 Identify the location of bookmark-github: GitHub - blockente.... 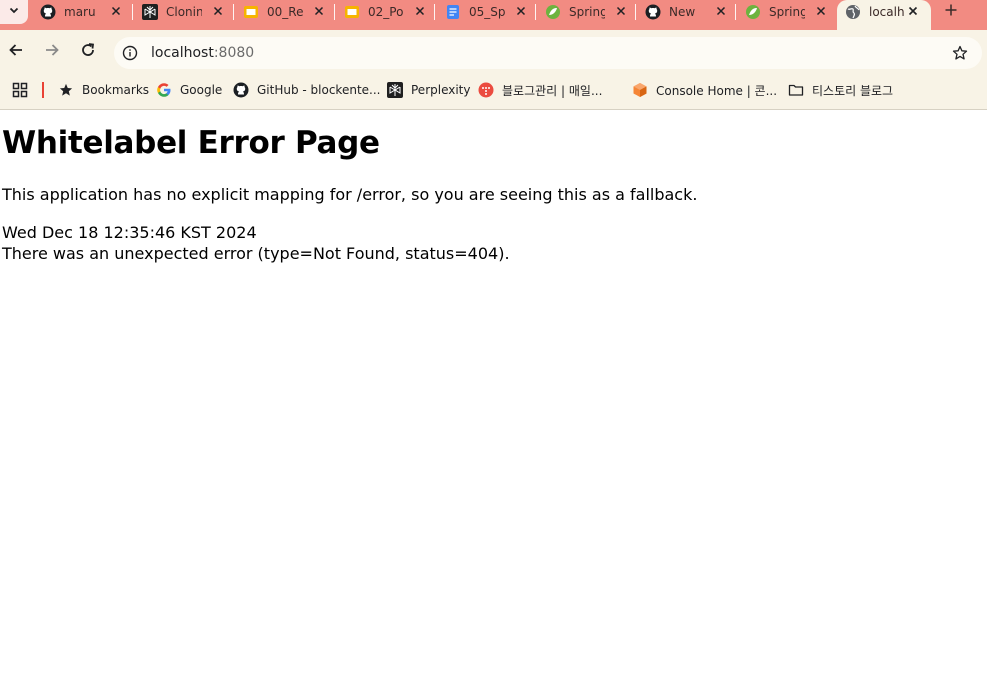
(306, 90).